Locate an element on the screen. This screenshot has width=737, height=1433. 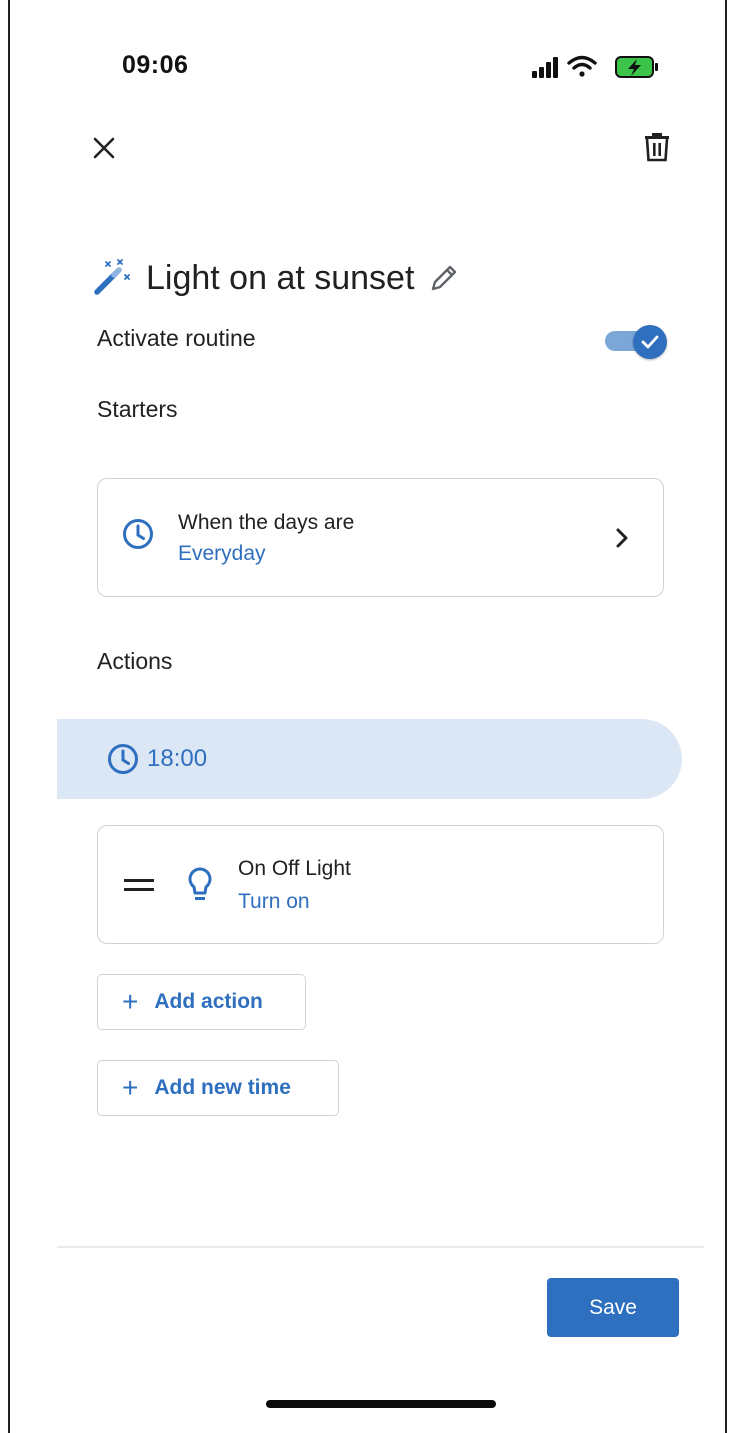
action-card: On Off Light Turn on is located at coordinates (380, 884).